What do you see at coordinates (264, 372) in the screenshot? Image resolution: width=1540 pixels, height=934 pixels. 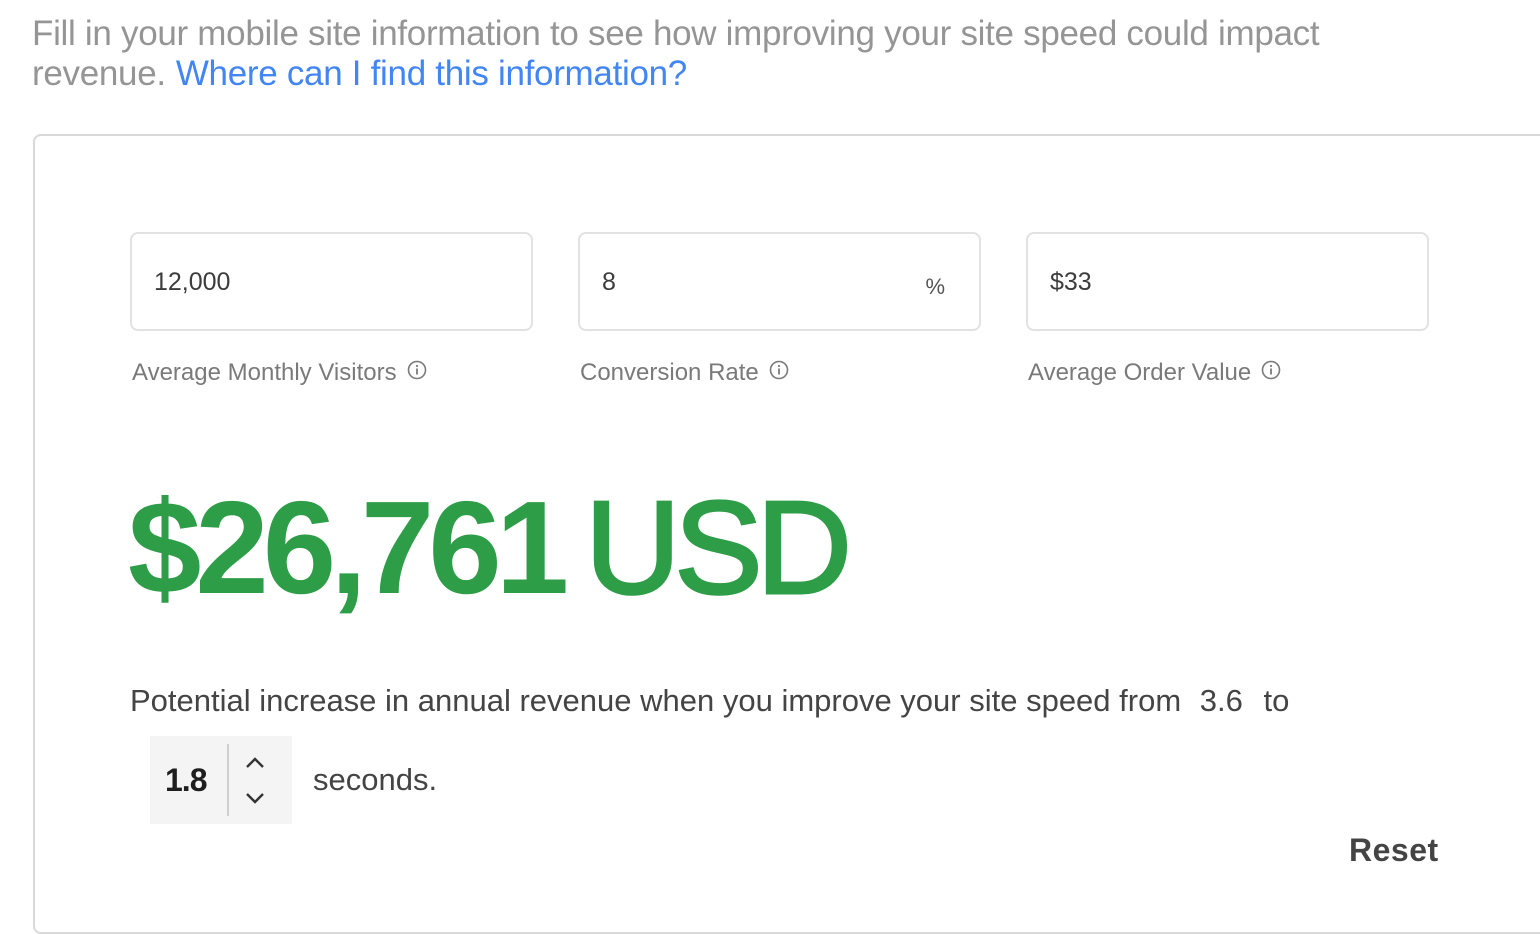 I see `monthly-visitors-label: Average Monthly Visitors` at bounding box center [264, 372].